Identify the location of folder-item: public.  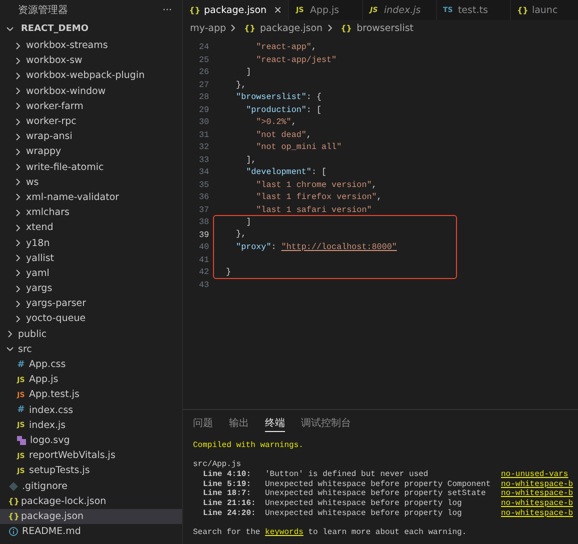
(91, 334).